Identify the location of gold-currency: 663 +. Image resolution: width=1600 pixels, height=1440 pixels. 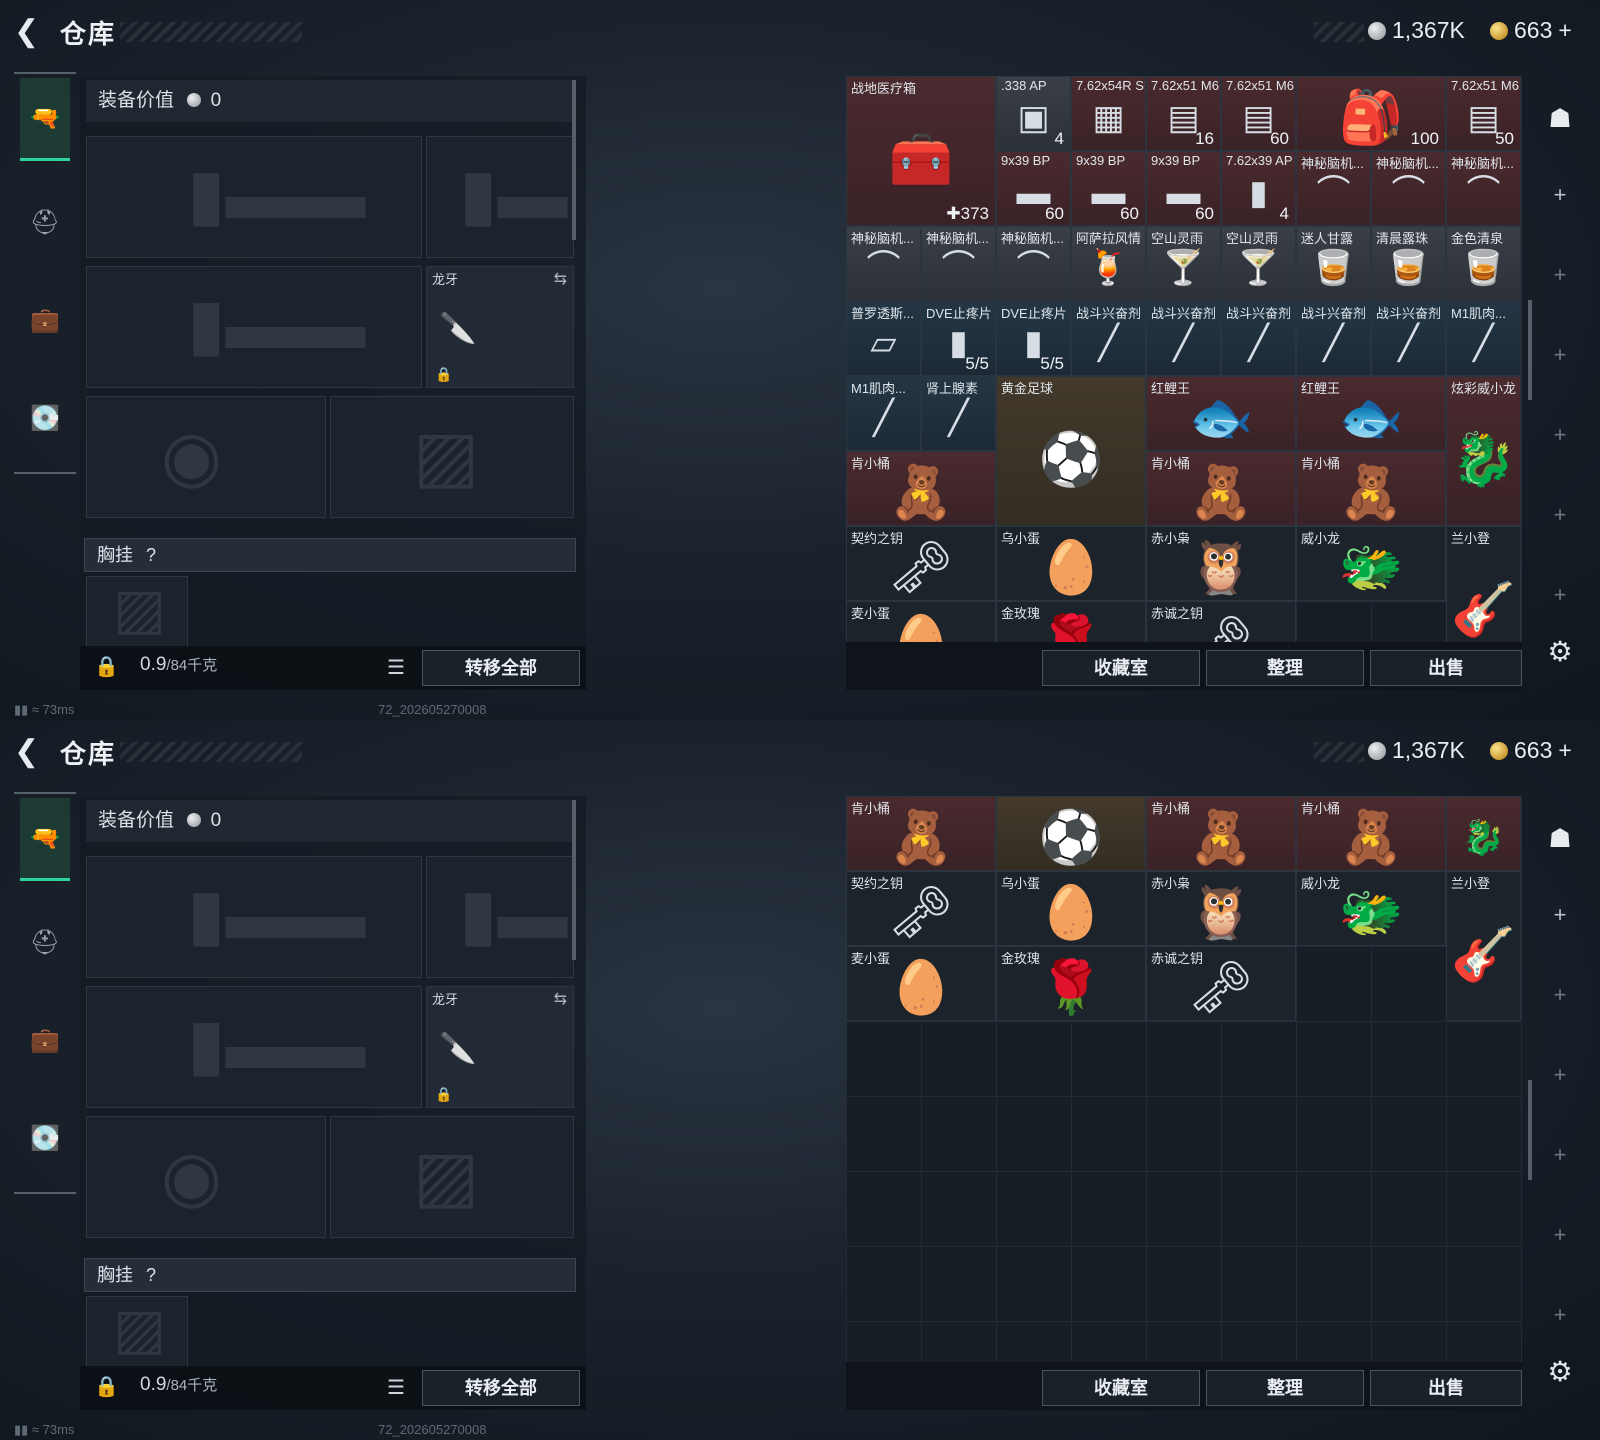
(1531, 750).